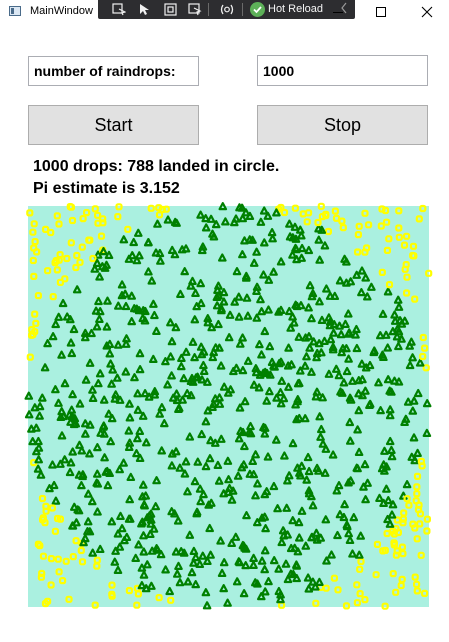  What do you see at coordinates (257, 9) in the screenshot?
I see `hot-reload-icon` at bounding box center [257, 9].